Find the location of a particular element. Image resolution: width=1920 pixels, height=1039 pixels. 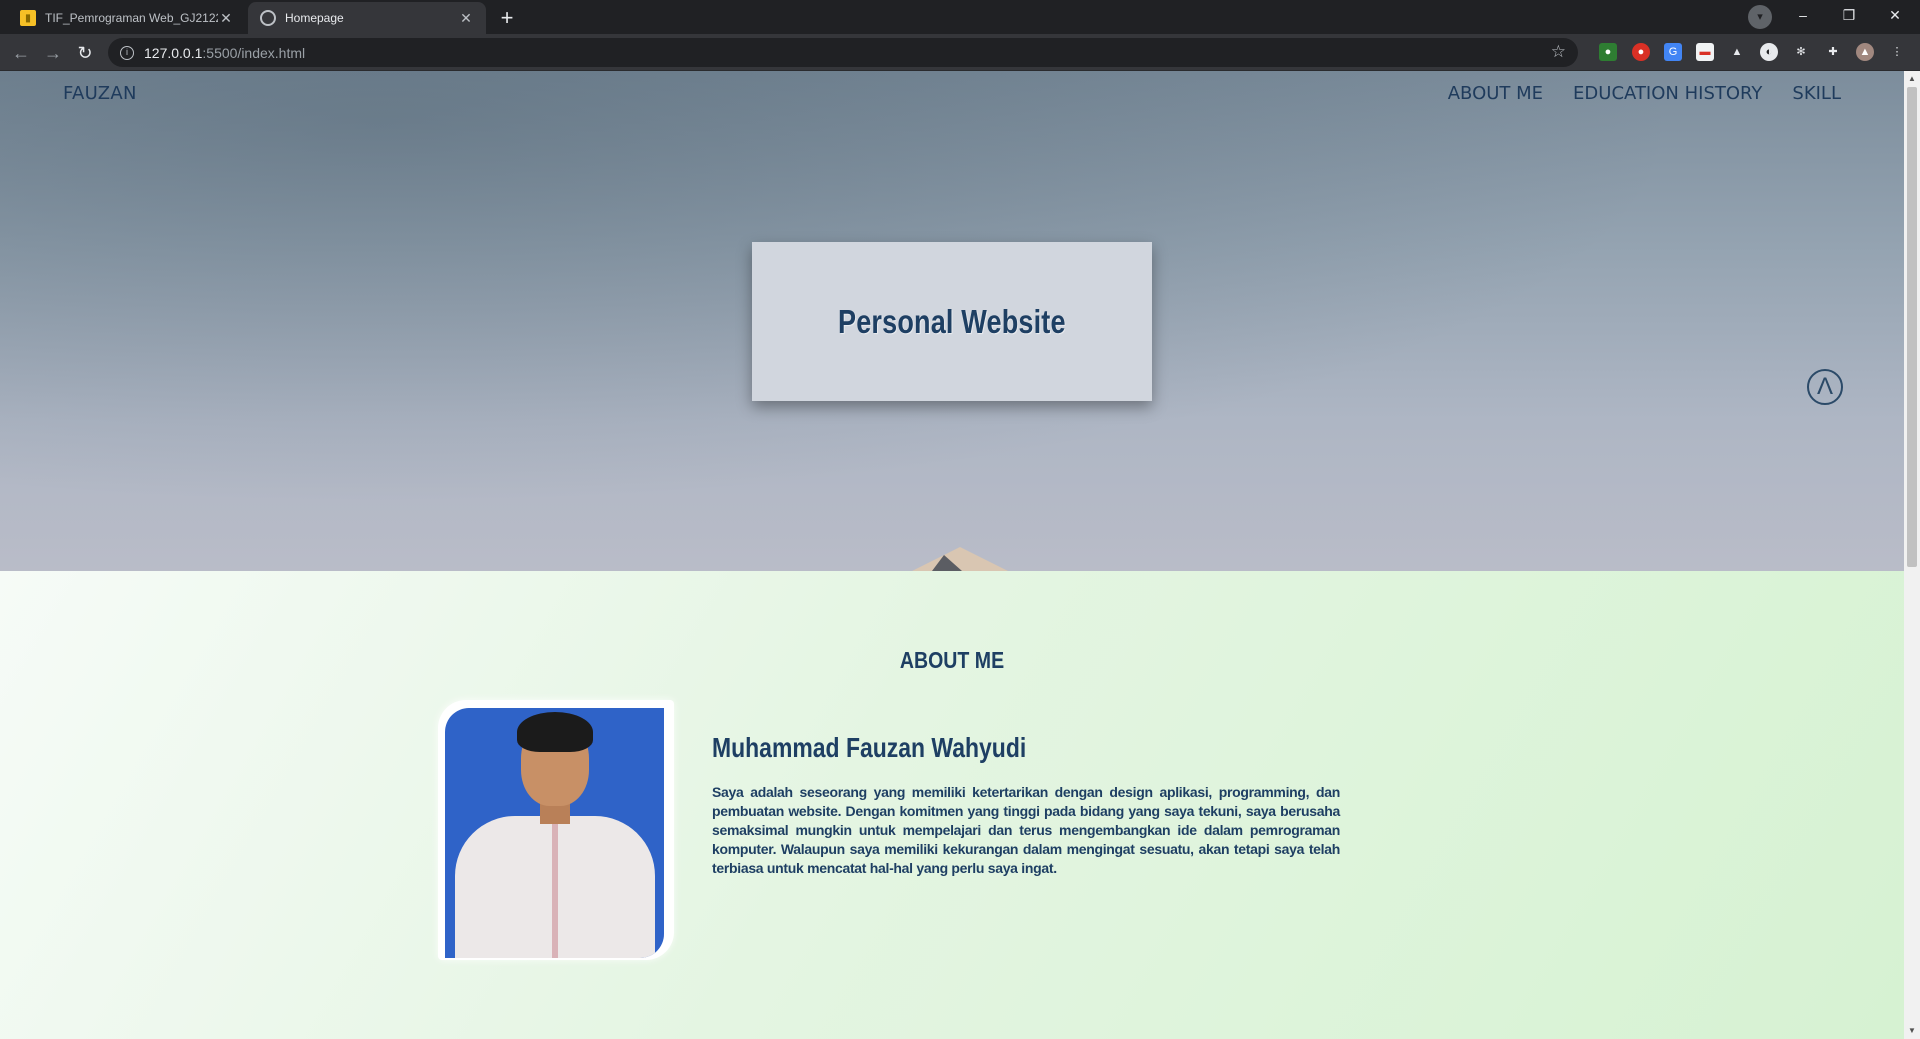

tab-title: TIF_Pemrograman Web_GJ2122 is located at coordinates (131, 18).